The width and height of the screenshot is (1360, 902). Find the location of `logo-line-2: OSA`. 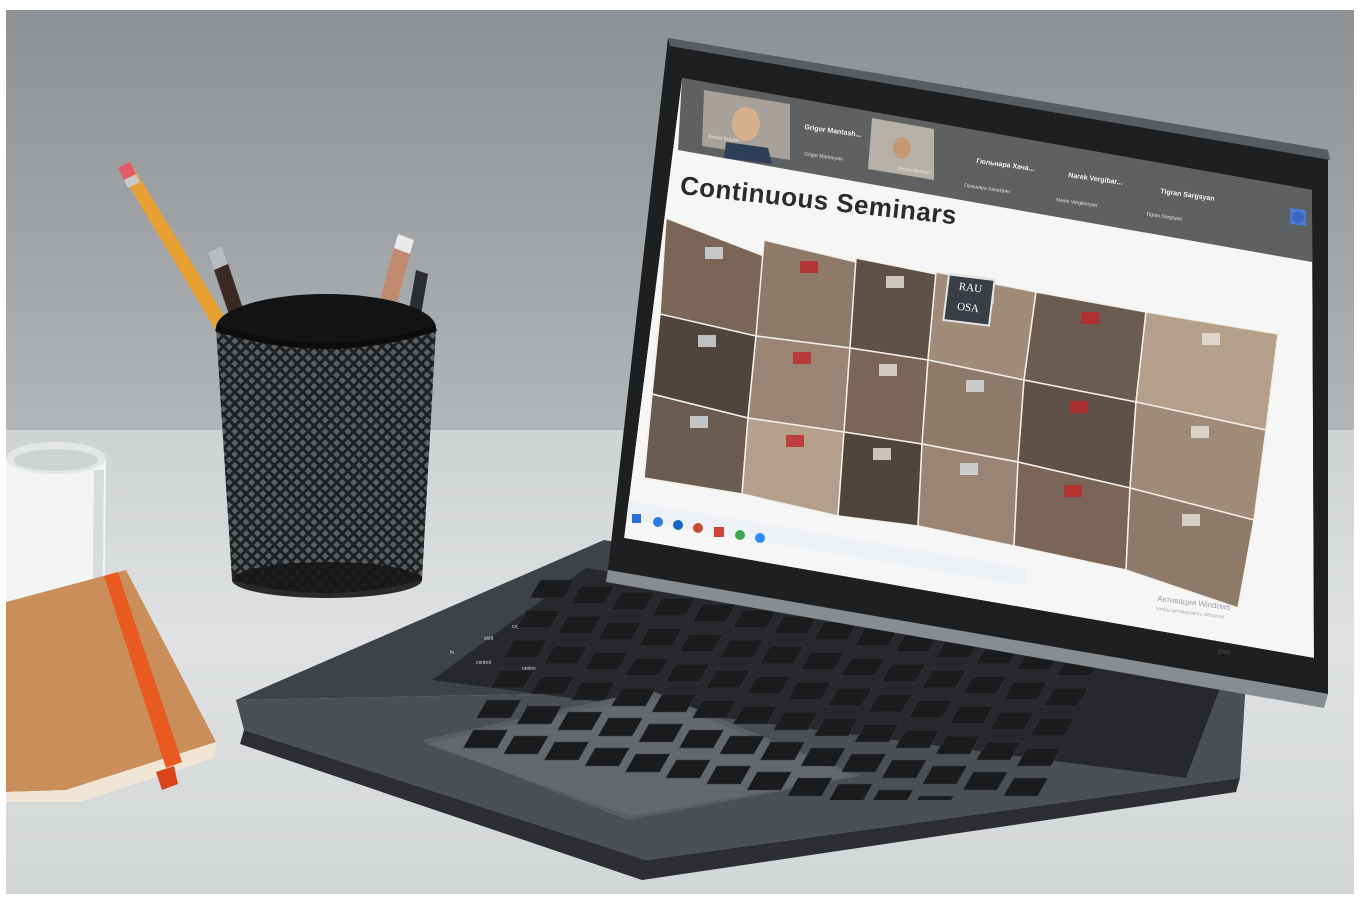

logo-line-2: OSA is located at coordinates (968, 308).